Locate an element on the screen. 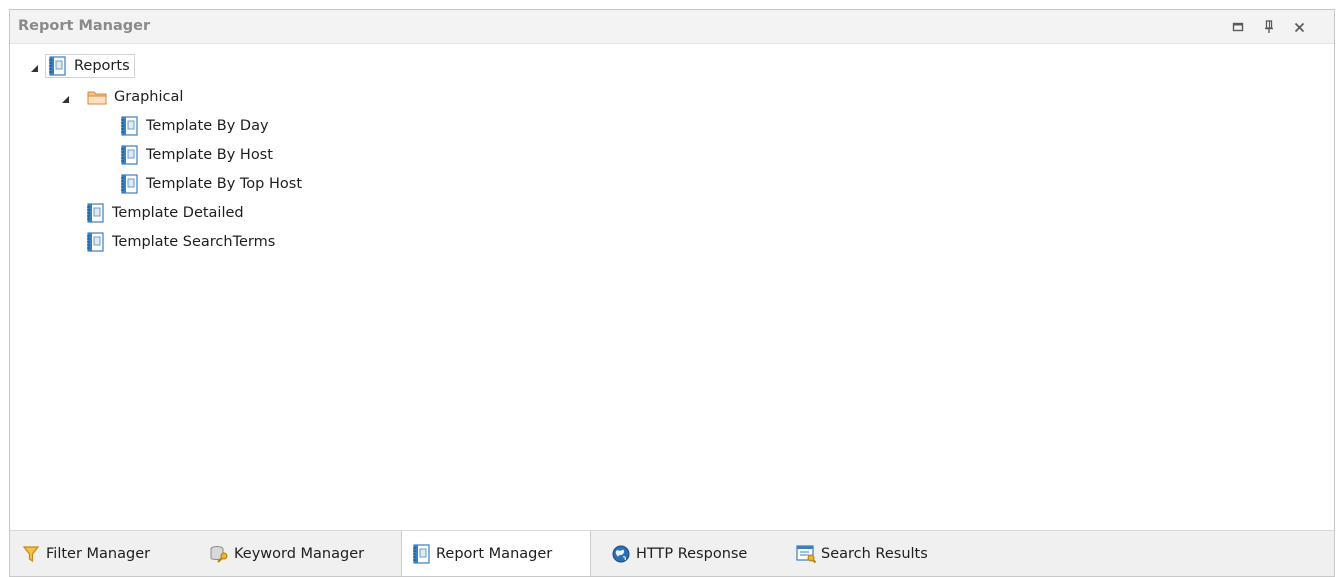 The width and height of the screenshot is (1344, 577). tree-node-label: Reports is located at coordinates (102, 66).